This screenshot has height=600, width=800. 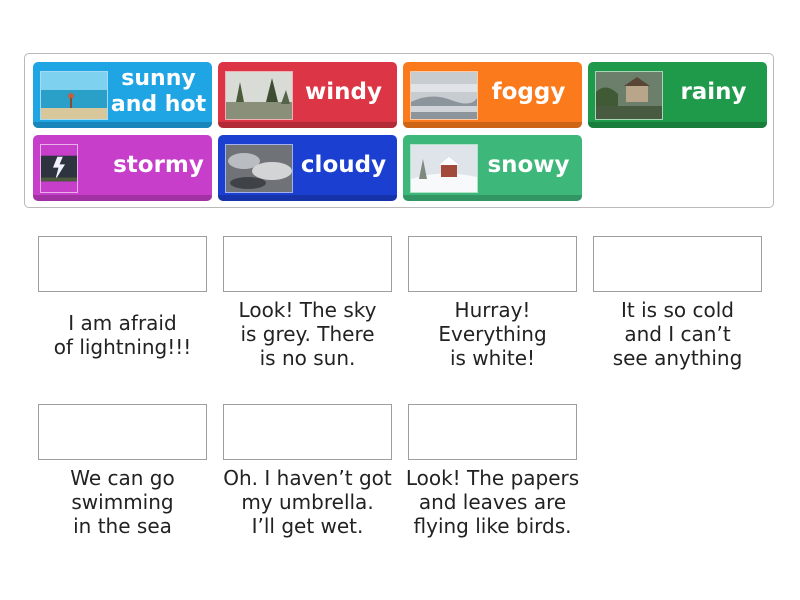 I want to click on rainy-village-photo-icon, so click(x=629, y=95).